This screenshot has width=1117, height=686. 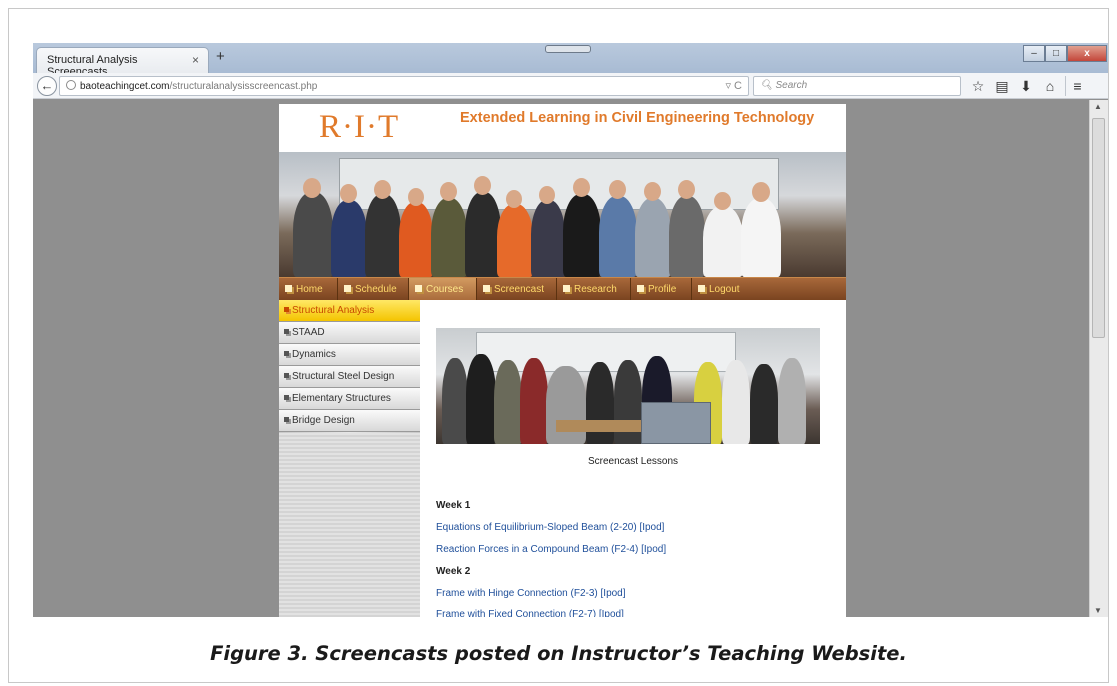 What do you see at coordinates (47, 86) in the screenshot?
I see `back-arrow-icon: ←` at bounding box center [47, 86].